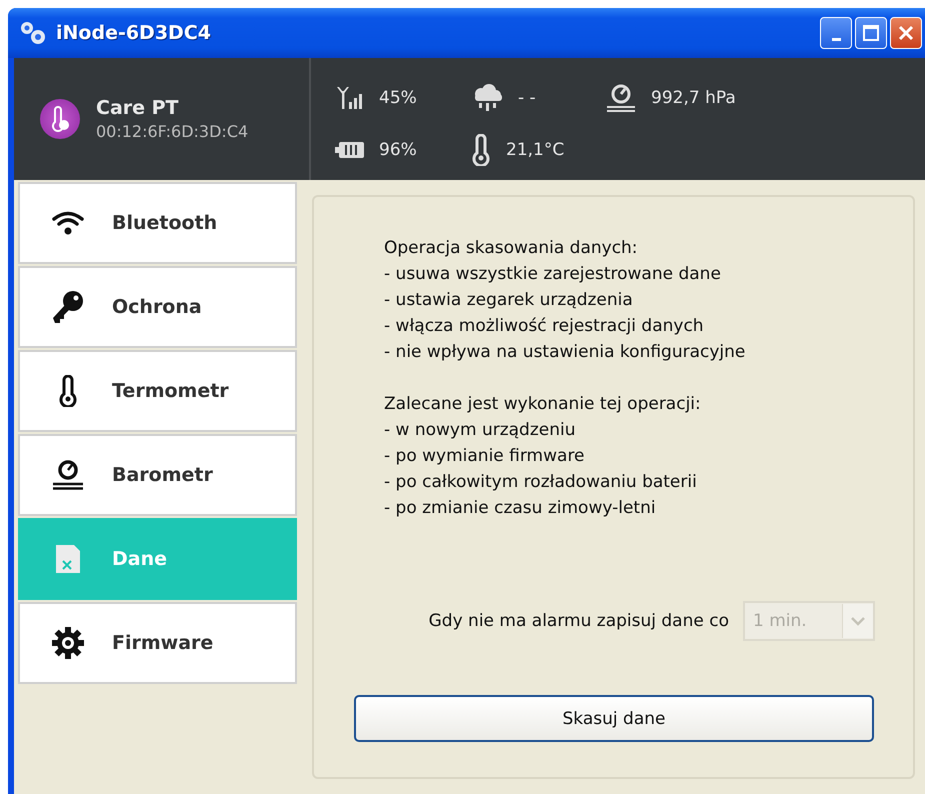 The width and height of the screenshot is (925, 794). What do you see at coordinates (398, 98) in the screenshot?
I see `reading-value: 45%` at bounding box center [398, 98].